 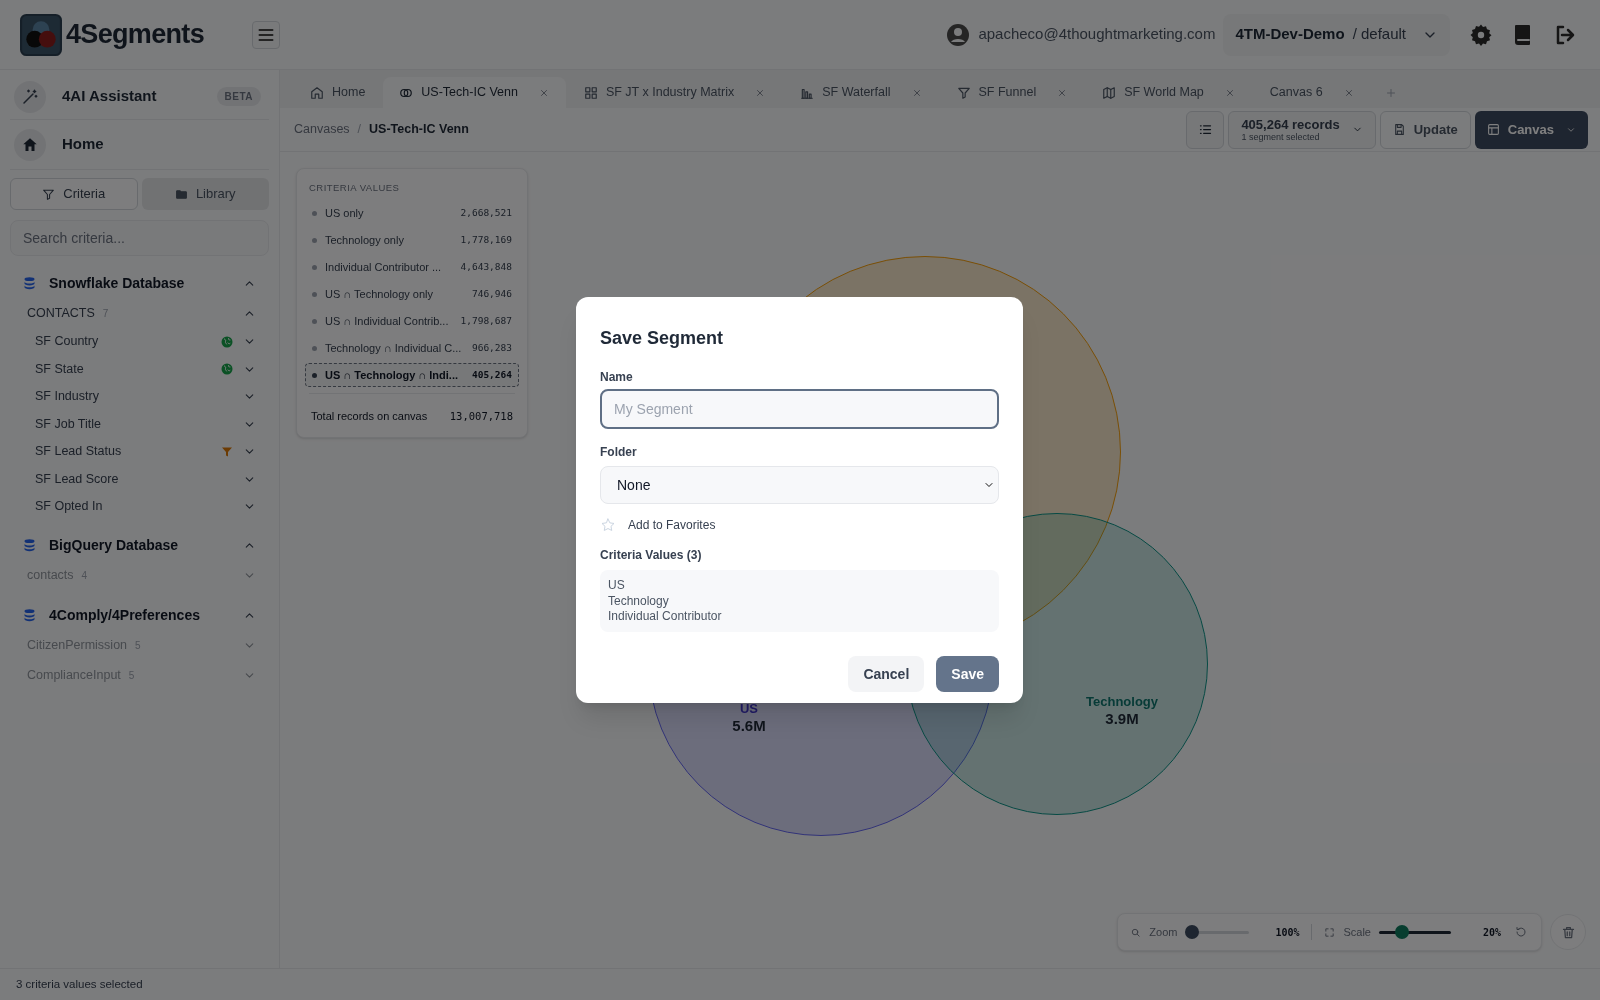 What do you see at coordinates (117, 283) in the screenshot?
I see `database-name: Snowflake Database` at bounding box center [117, 283].